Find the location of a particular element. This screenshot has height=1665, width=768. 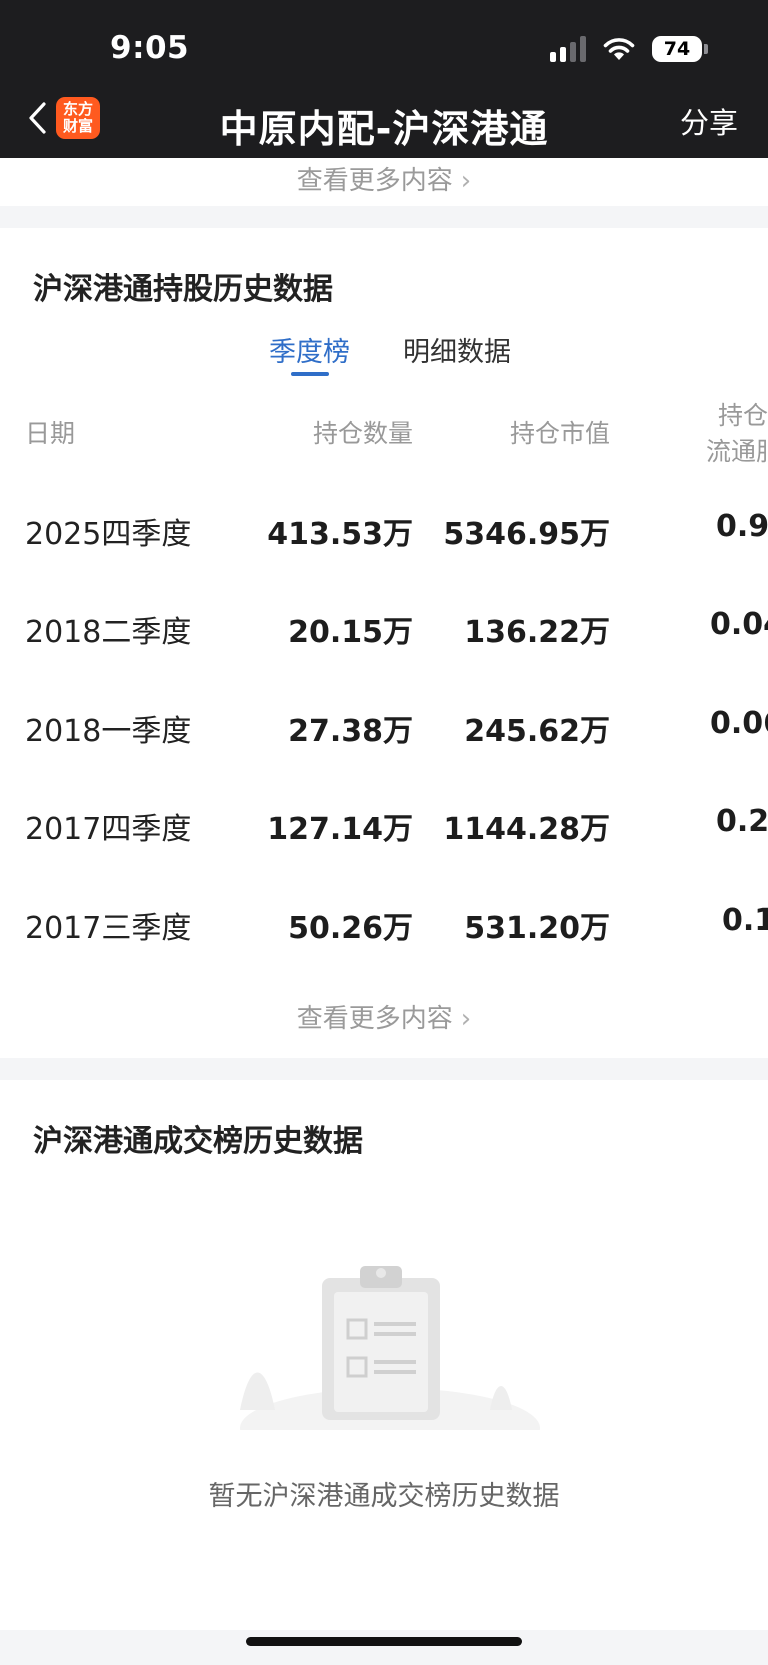

header-ratio-line1: 持仓 is located at coordinates (743, 415).